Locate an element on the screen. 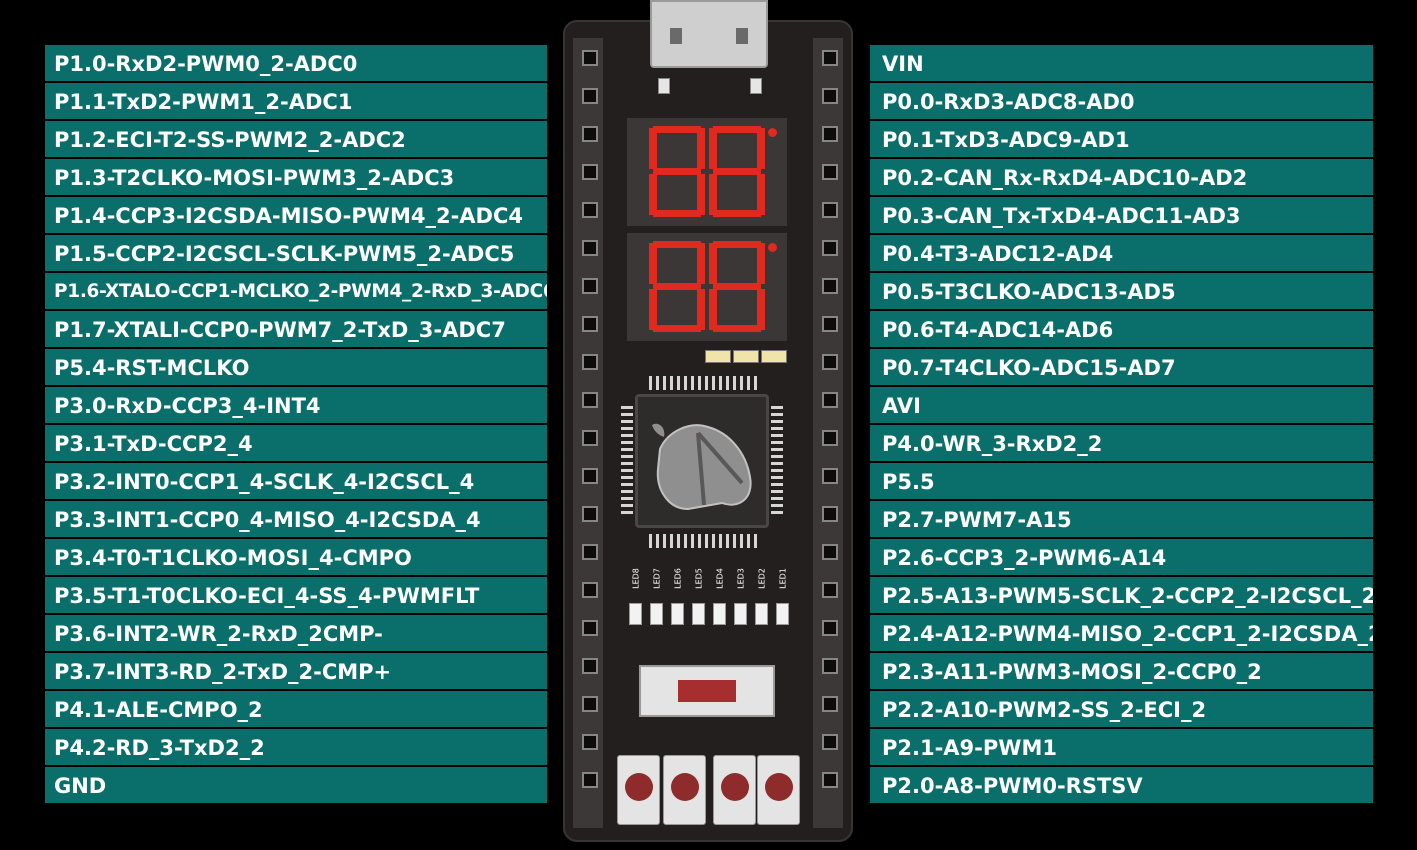 This screenshot has width=1417, height=850. switch-knob is located at coordinates (707, 691).